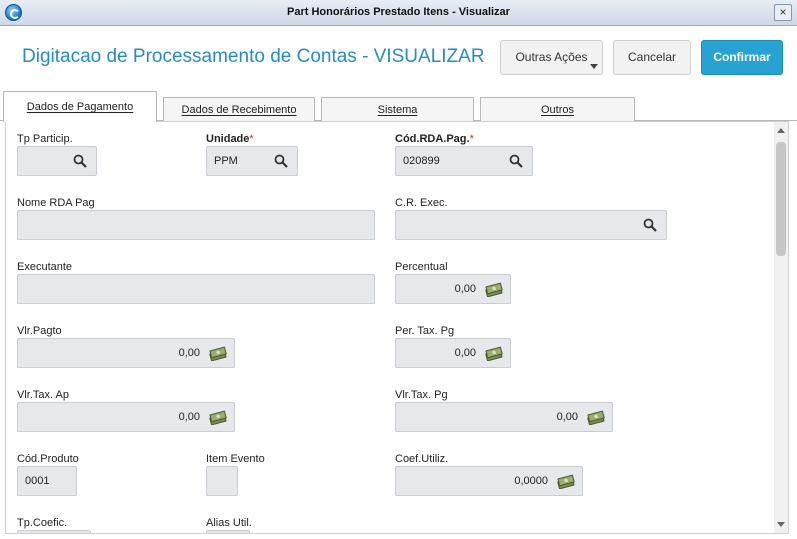  Describe the element at coordinates (465, 353) in the screenshot. I see `per-tax-pg-value: 0,00` at that location.